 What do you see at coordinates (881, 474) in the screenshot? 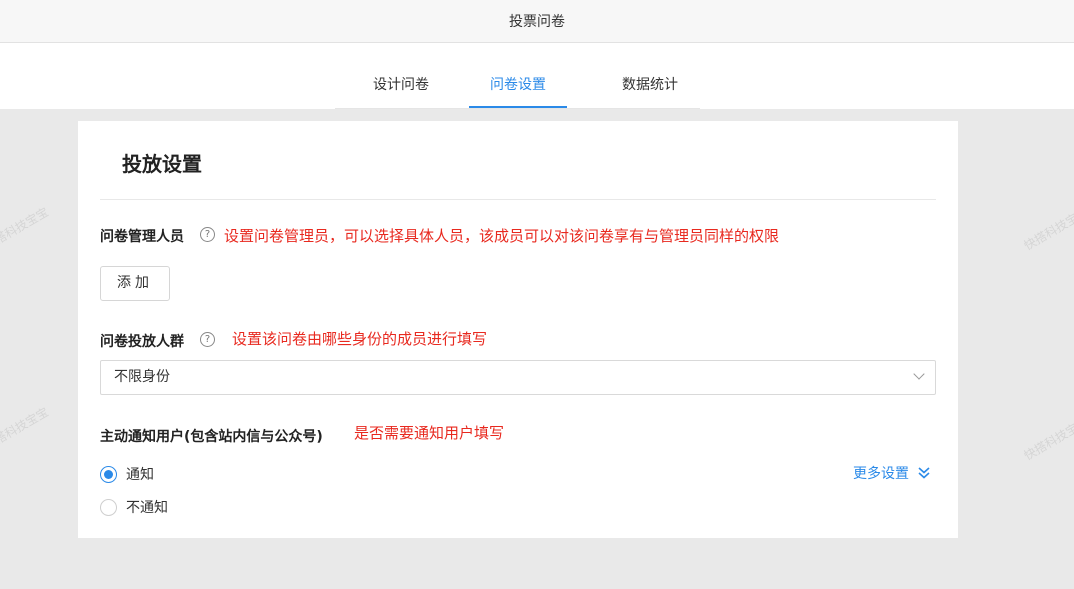
I see `more-settings-label: 更多设置` at bounding box center [881, 474].